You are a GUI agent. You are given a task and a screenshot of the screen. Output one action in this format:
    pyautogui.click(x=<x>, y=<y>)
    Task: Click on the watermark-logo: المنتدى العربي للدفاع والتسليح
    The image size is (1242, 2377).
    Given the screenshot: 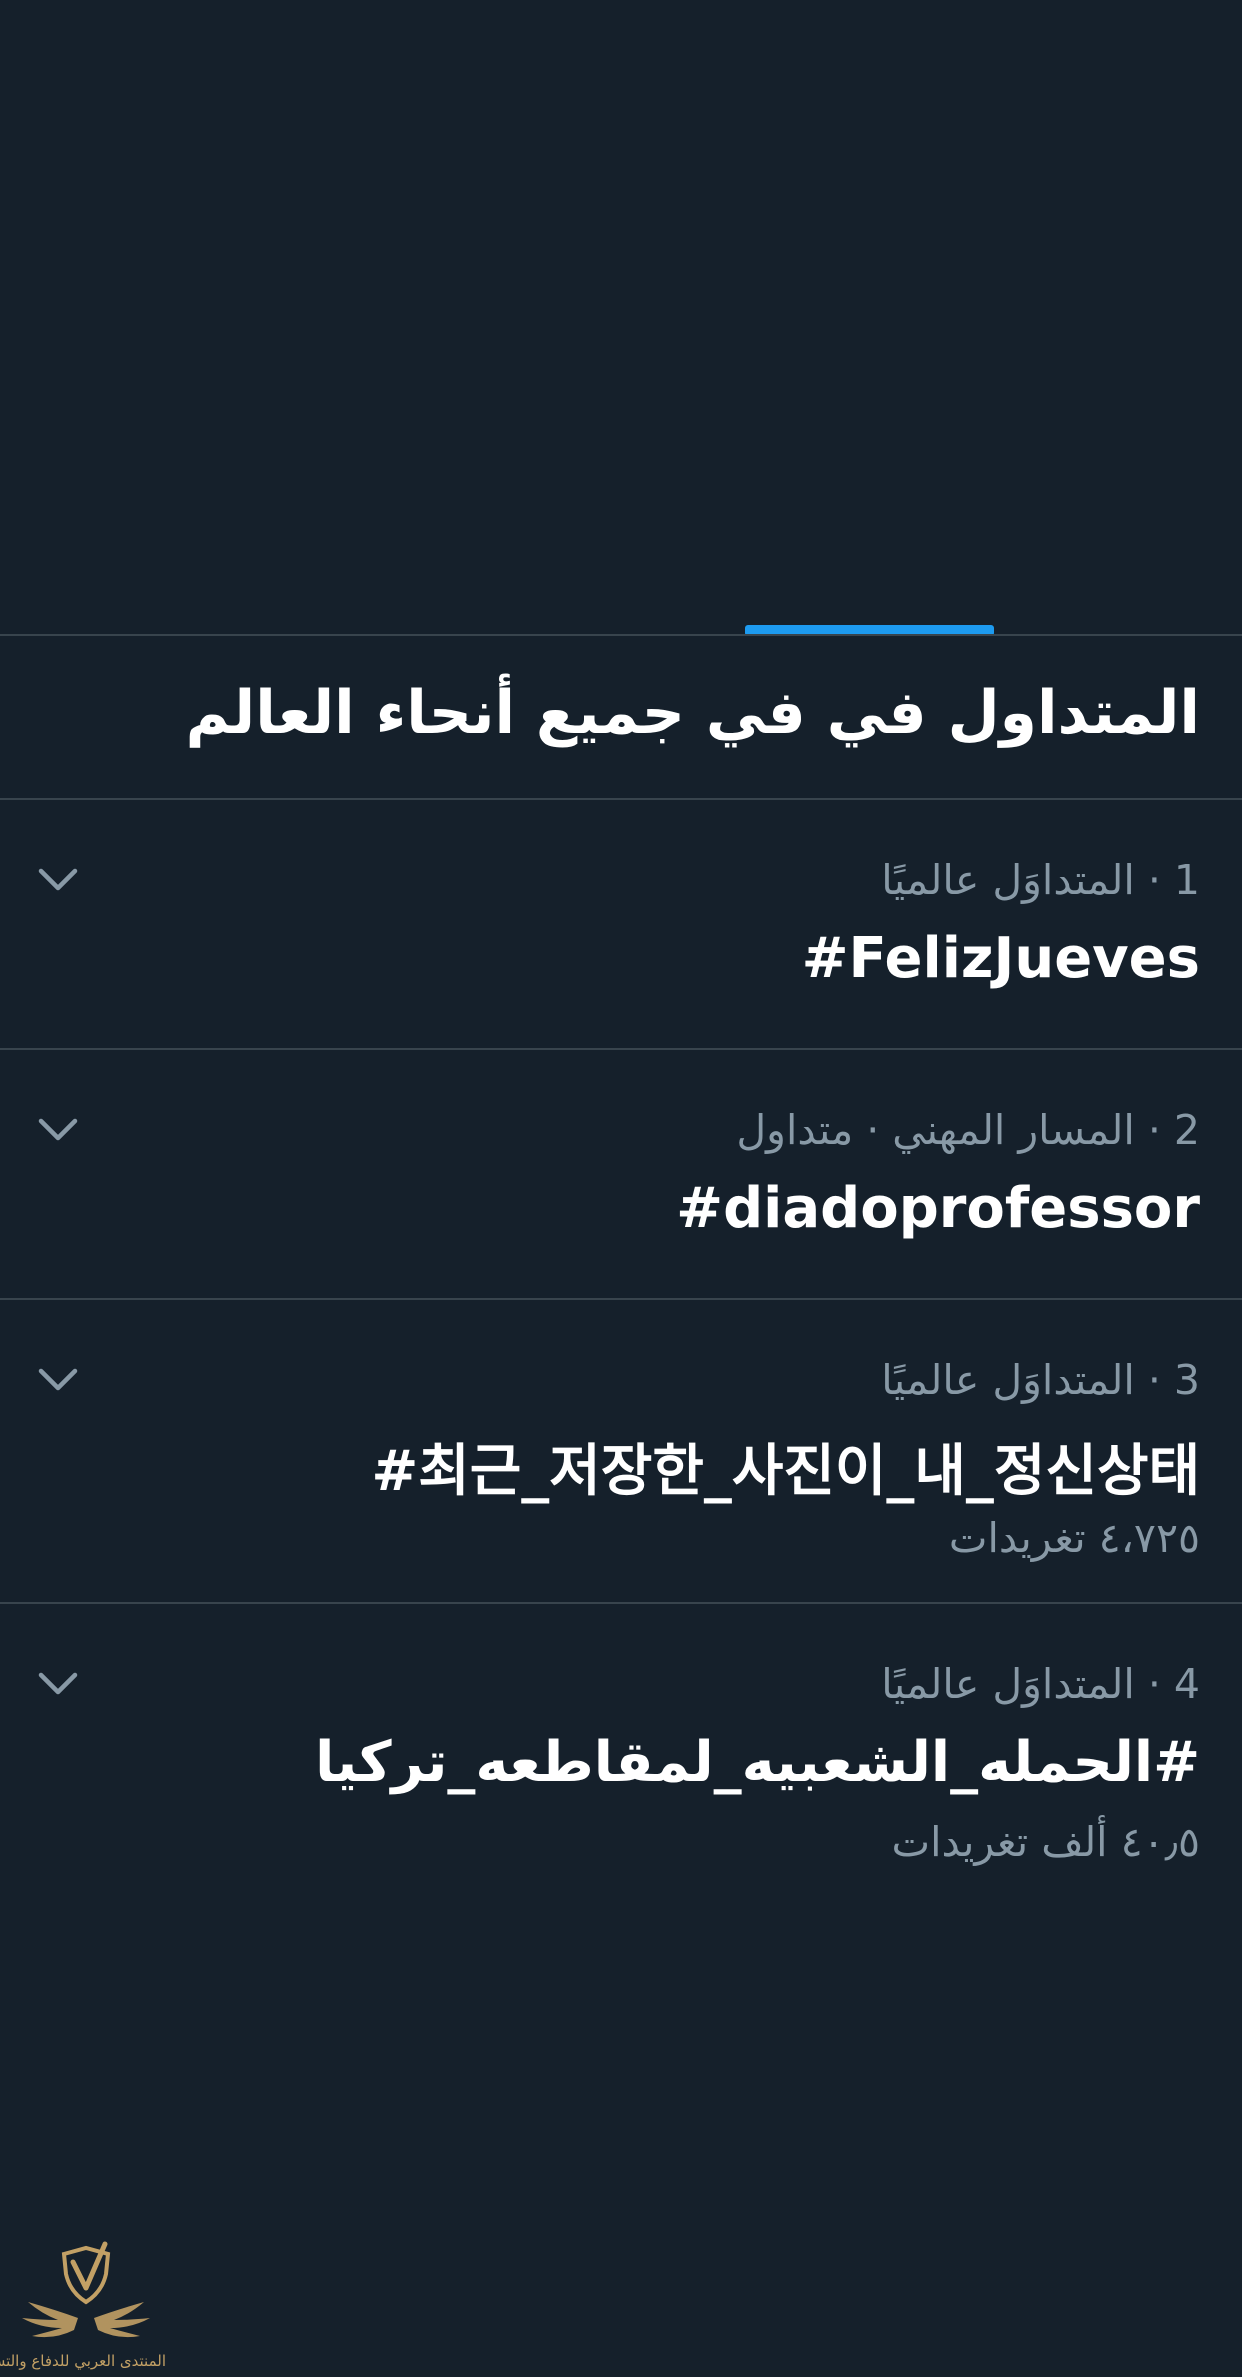 What is the action you would take?
    pyautogui.click(x=83, y=2308)
    